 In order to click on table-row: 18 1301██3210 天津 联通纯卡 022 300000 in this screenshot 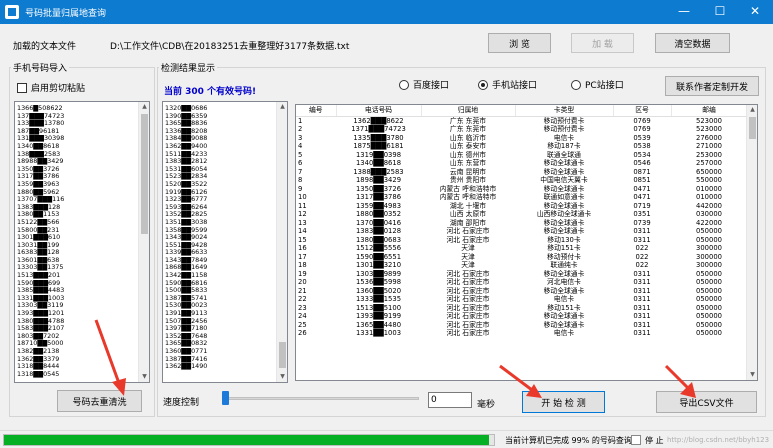, I will do `click(521, 265)`.